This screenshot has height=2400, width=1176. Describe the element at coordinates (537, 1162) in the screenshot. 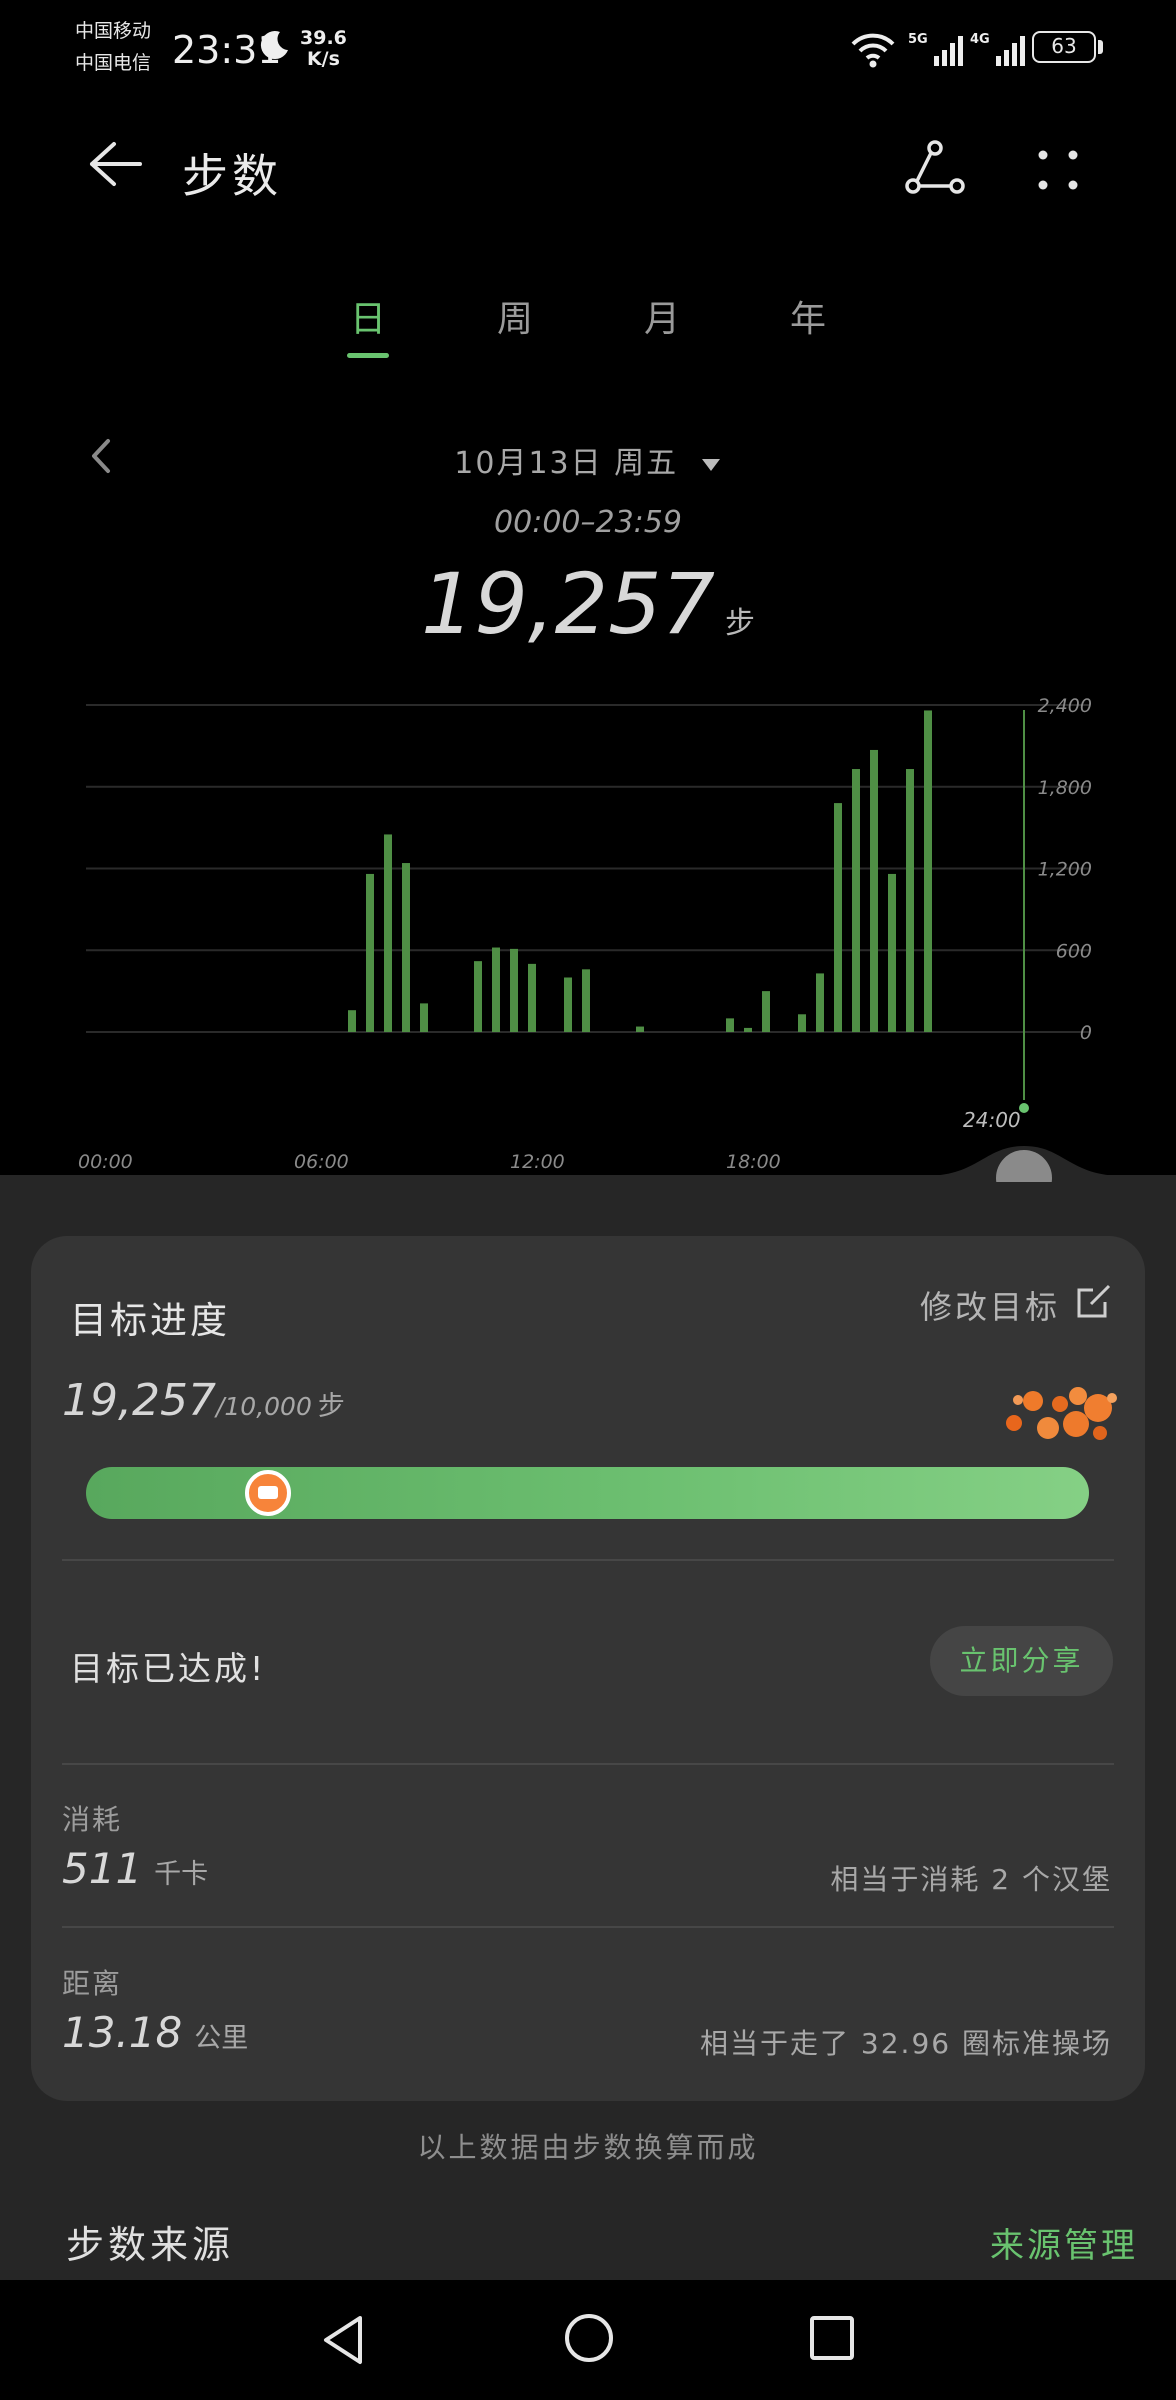

I see `x-tick-label: 12:00` at that location.